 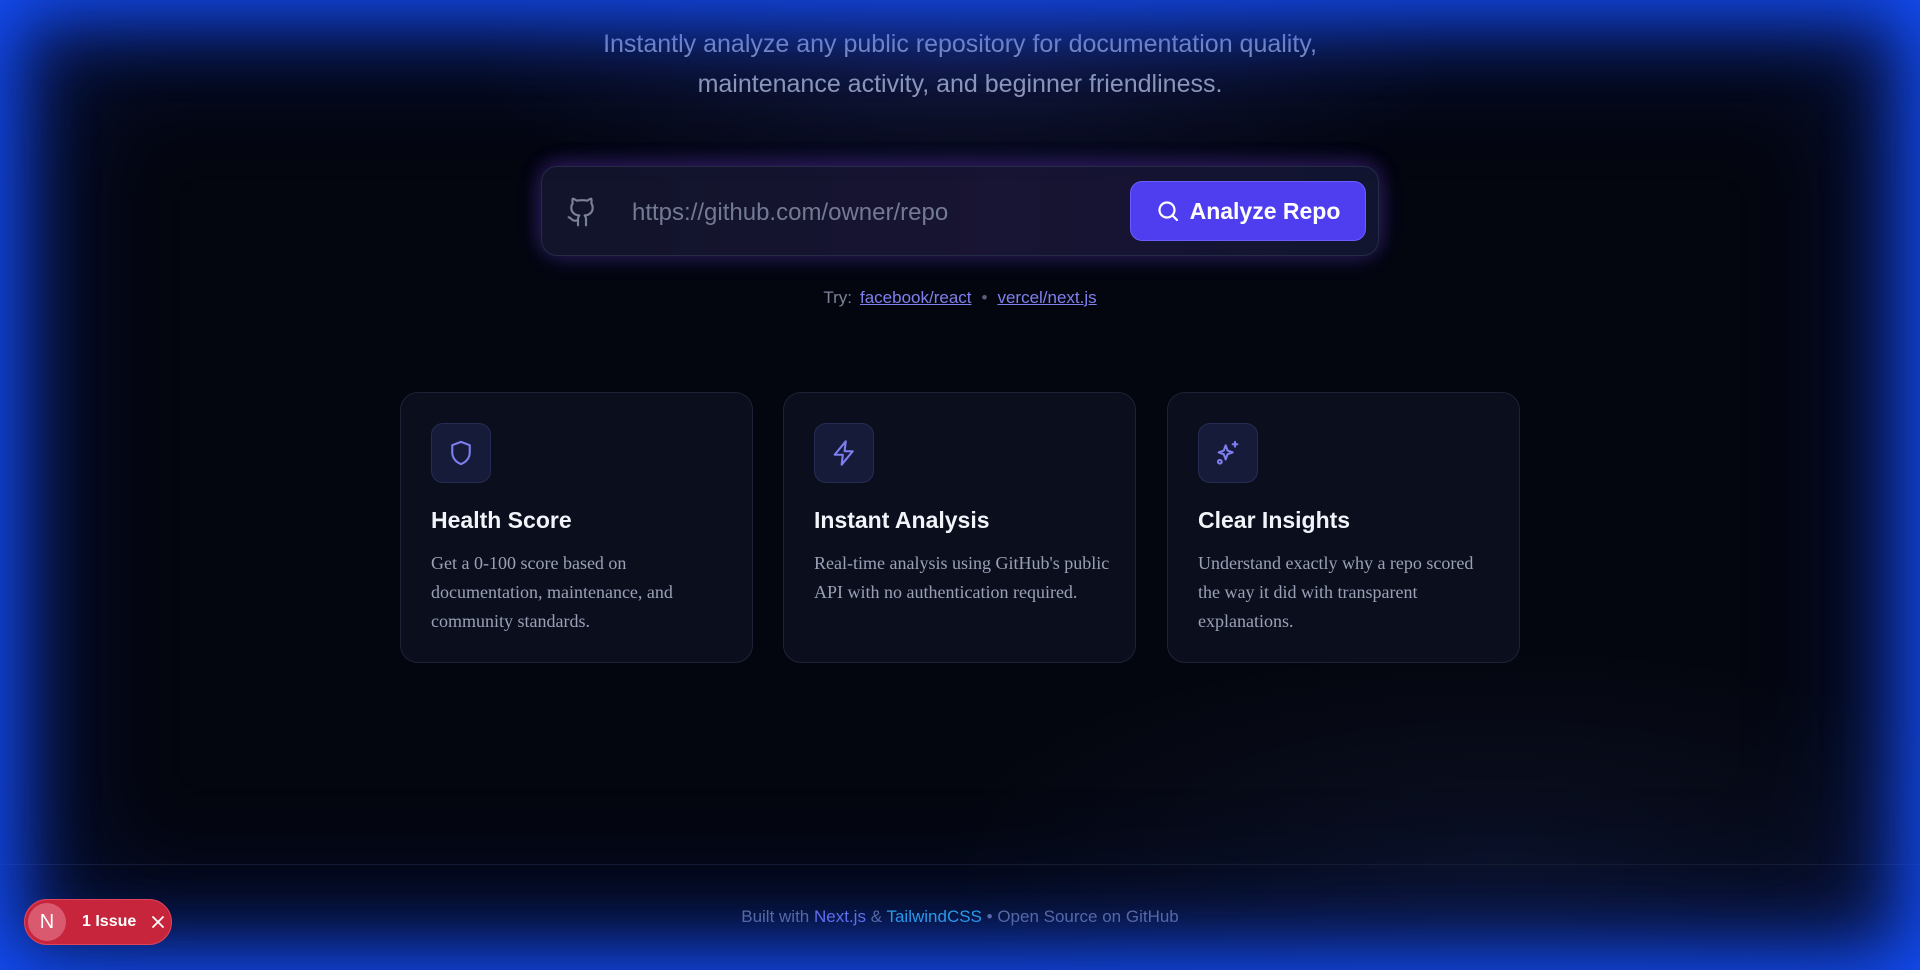 I want to click on example-link-facebook-react: facebook/react, so click(x=916, y=297).